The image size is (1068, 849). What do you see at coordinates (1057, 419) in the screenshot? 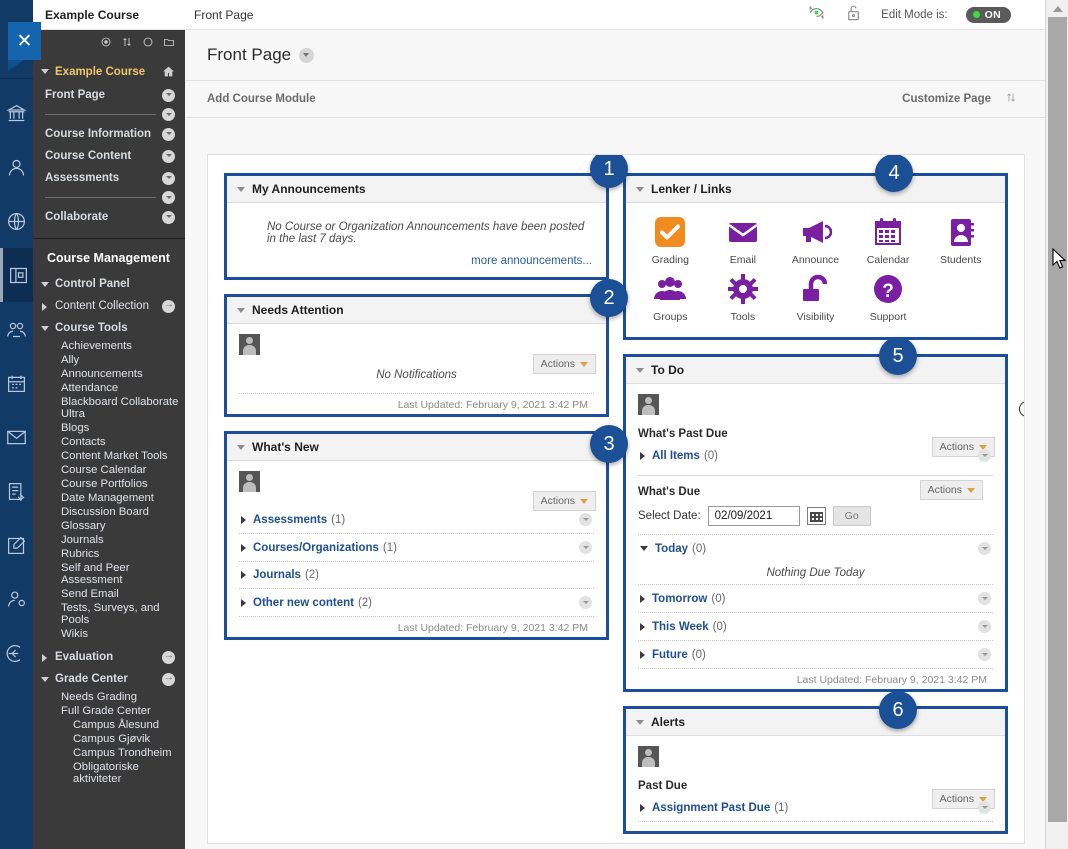
I see `scrollbar-thumb` at bounding box center [1057, 419].